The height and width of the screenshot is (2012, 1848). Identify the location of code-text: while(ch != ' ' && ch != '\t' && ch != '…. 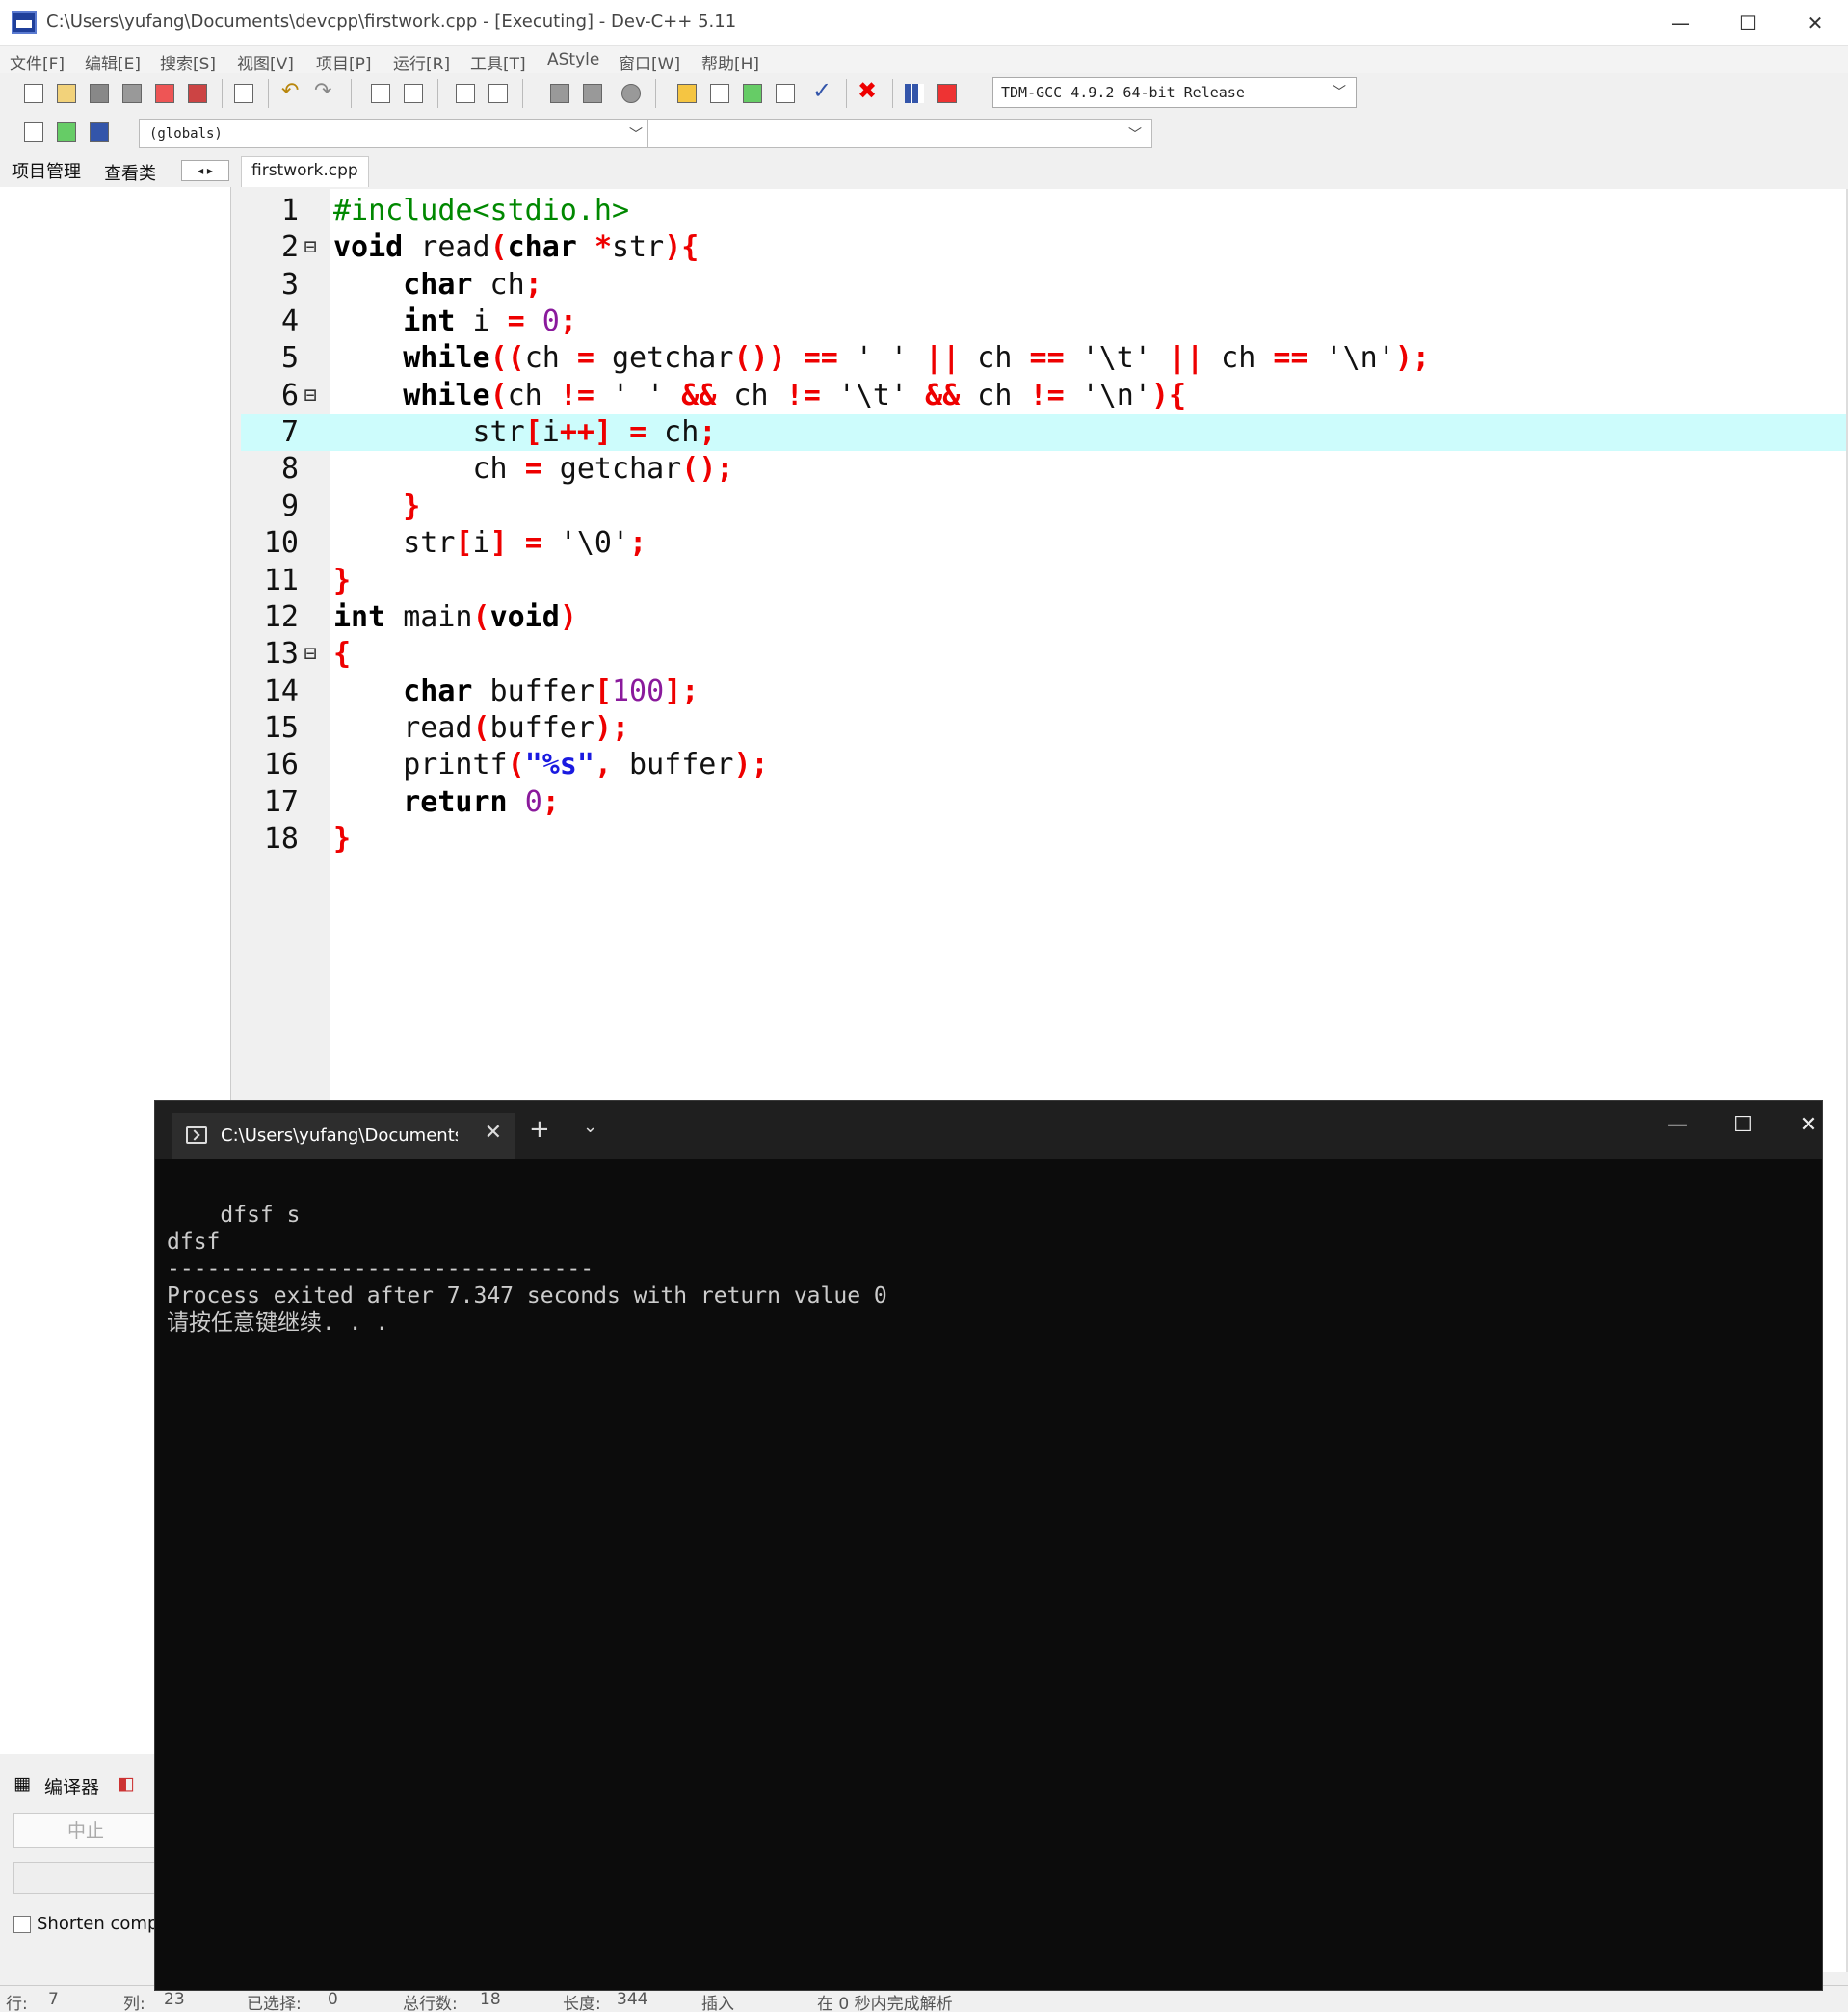
(795, 395).